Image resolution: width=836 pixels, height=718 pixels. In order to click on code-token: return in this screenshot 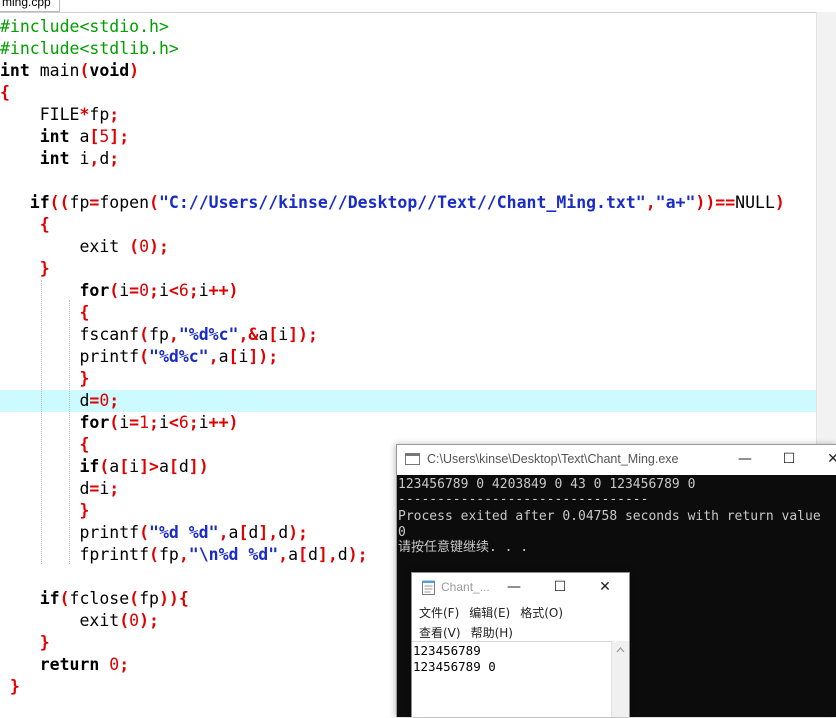, I will do `click(50, 664)`.